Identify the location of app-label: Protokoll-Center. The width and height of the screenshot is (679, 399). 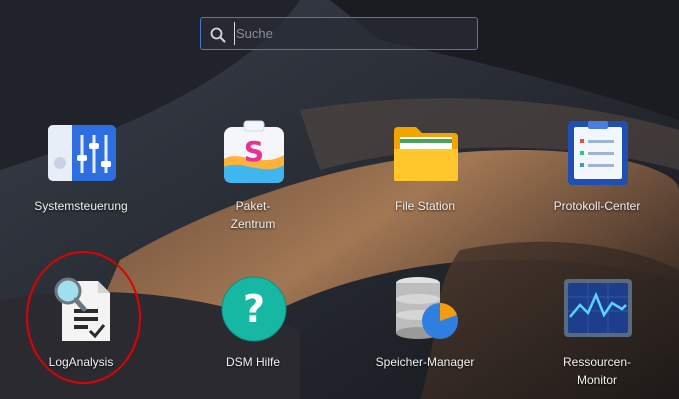
(597, 206).